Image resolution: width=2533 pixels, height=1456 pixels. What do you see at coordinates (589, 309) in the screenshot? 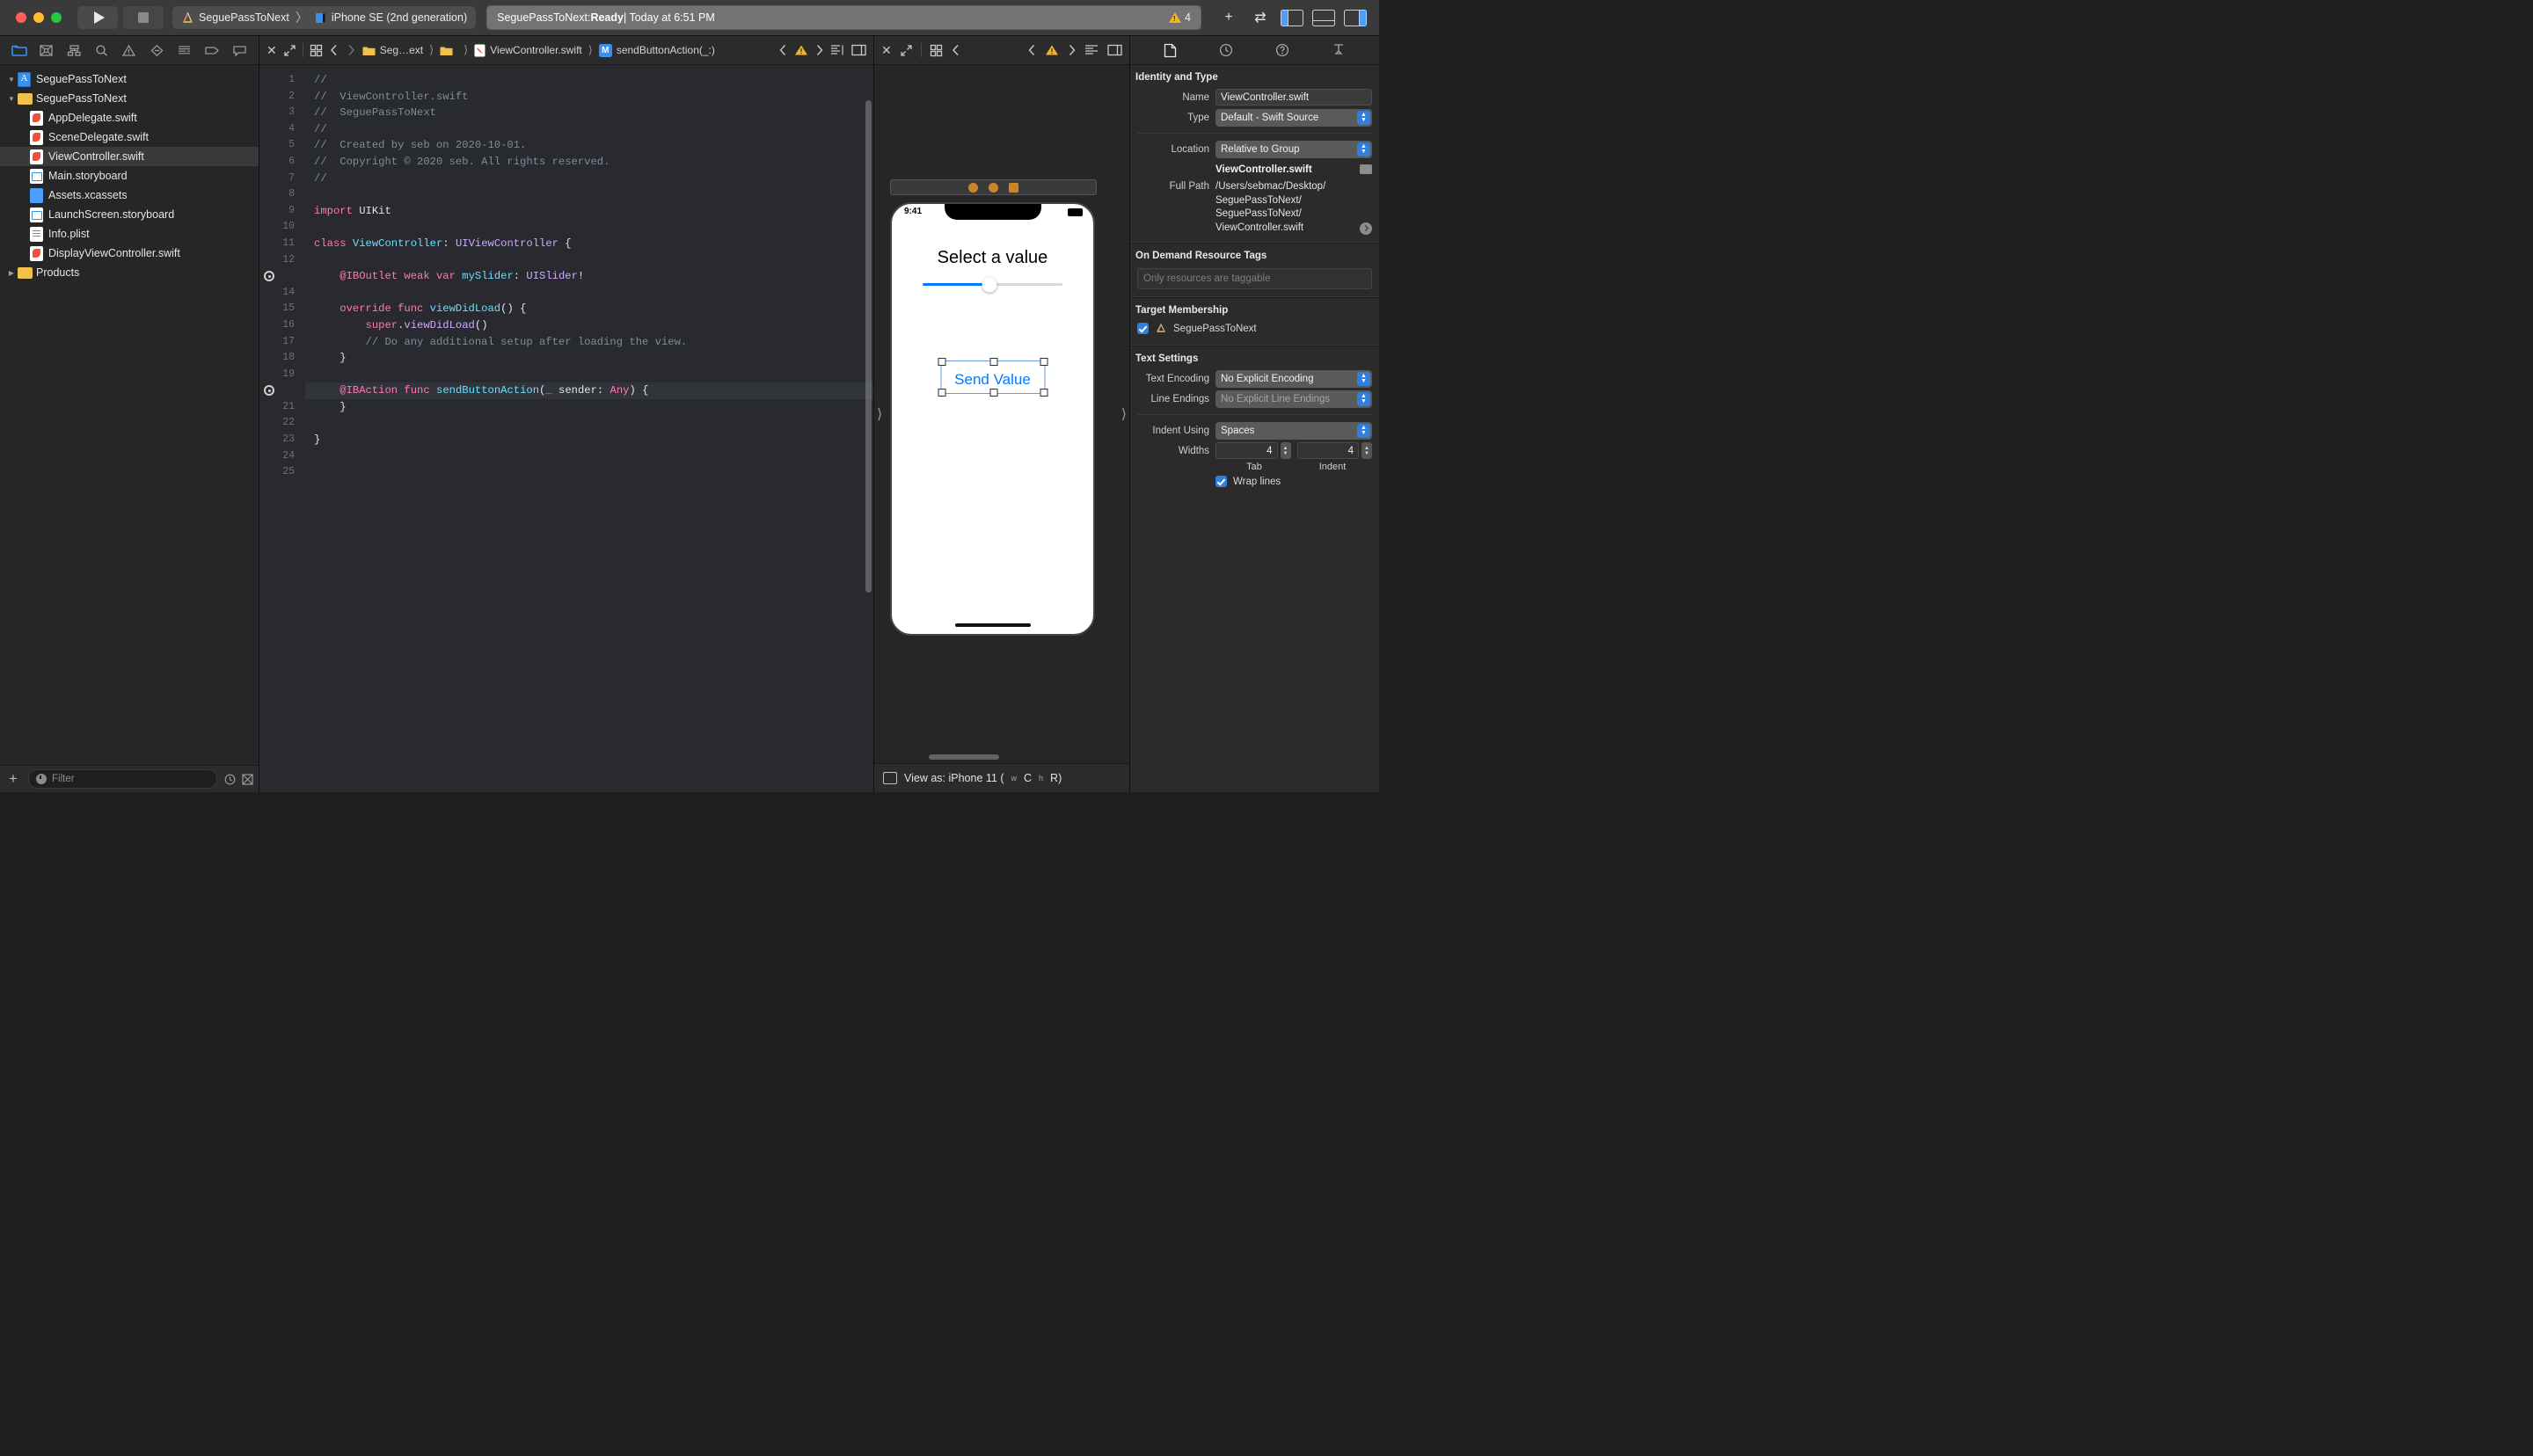
I see `code-line-15: override func viewDidLoad() {` at bounding box center [589, 309].